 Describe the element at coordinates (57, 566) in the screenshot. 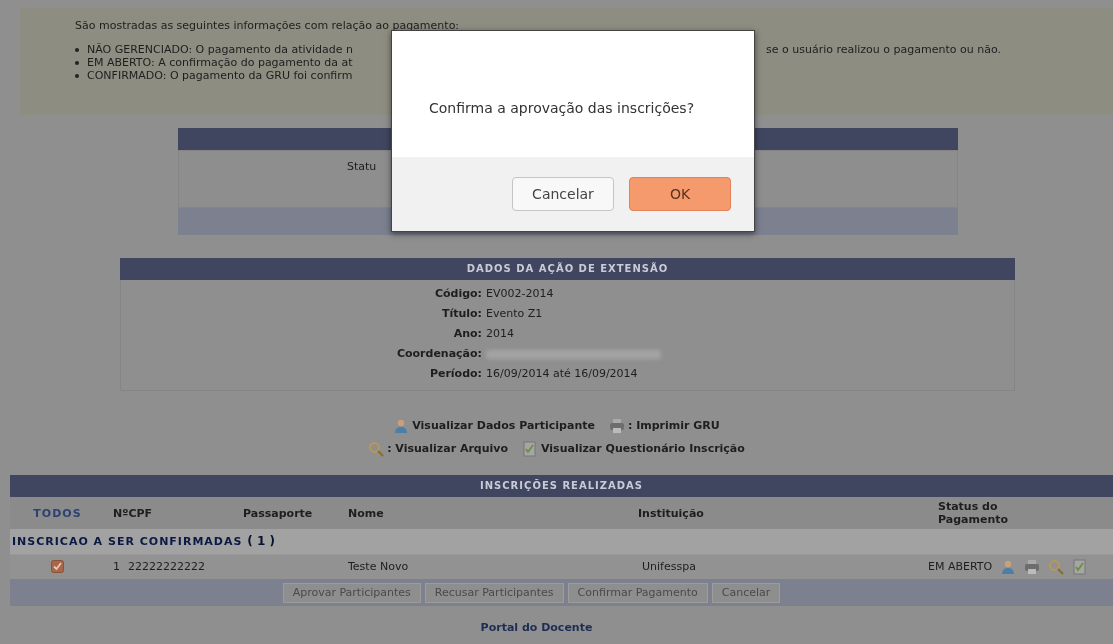

I see `checkbox` at that location.